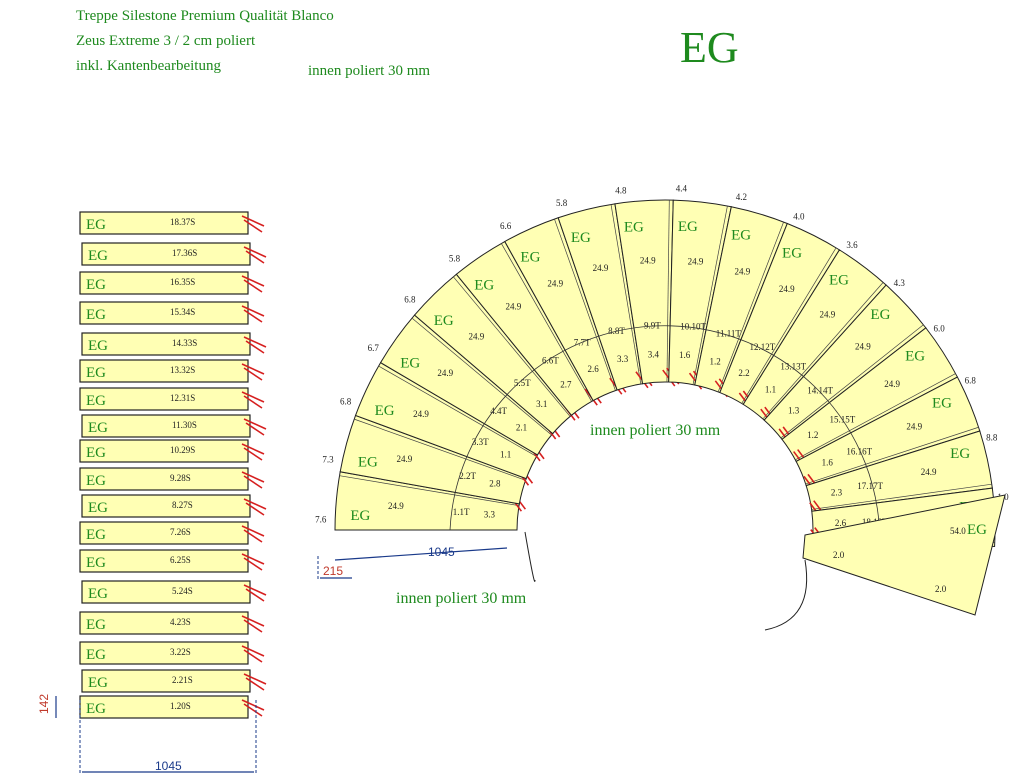 The height and width of the screenshot is (782, 1035). Describe the element at coordinates (498, 411) in the screenshot. I see `tread-label: 4.4T` at that location.